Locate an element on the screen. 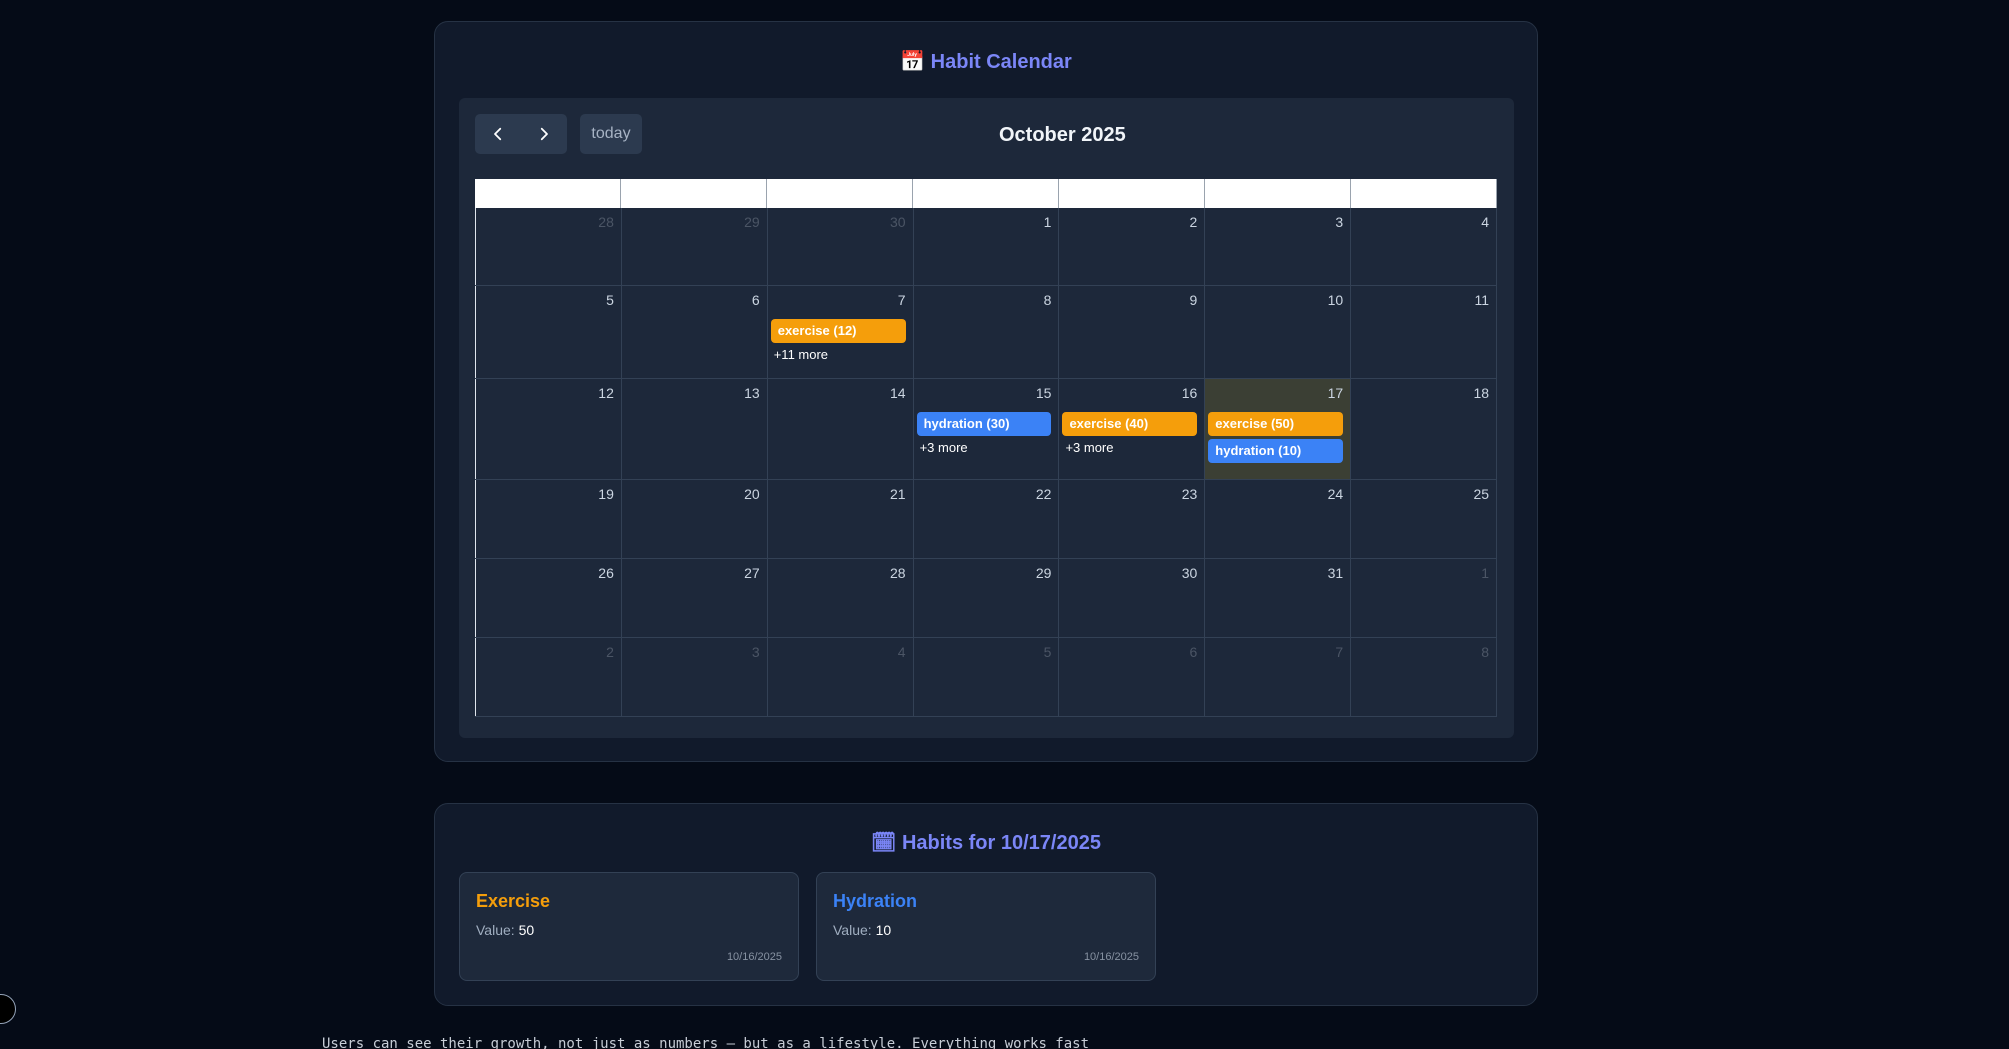  day-cell: 16 exercise (40) +3 more is located at coordinates (1132, 429).